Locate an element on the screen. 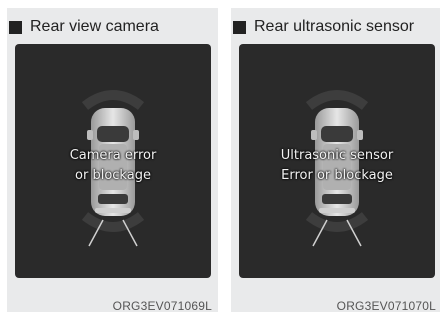 Image resolution: width=440 pixels, height=313 pixels. panel-title: Rear ultrasonic sensor is located at coordinates (323, 27).